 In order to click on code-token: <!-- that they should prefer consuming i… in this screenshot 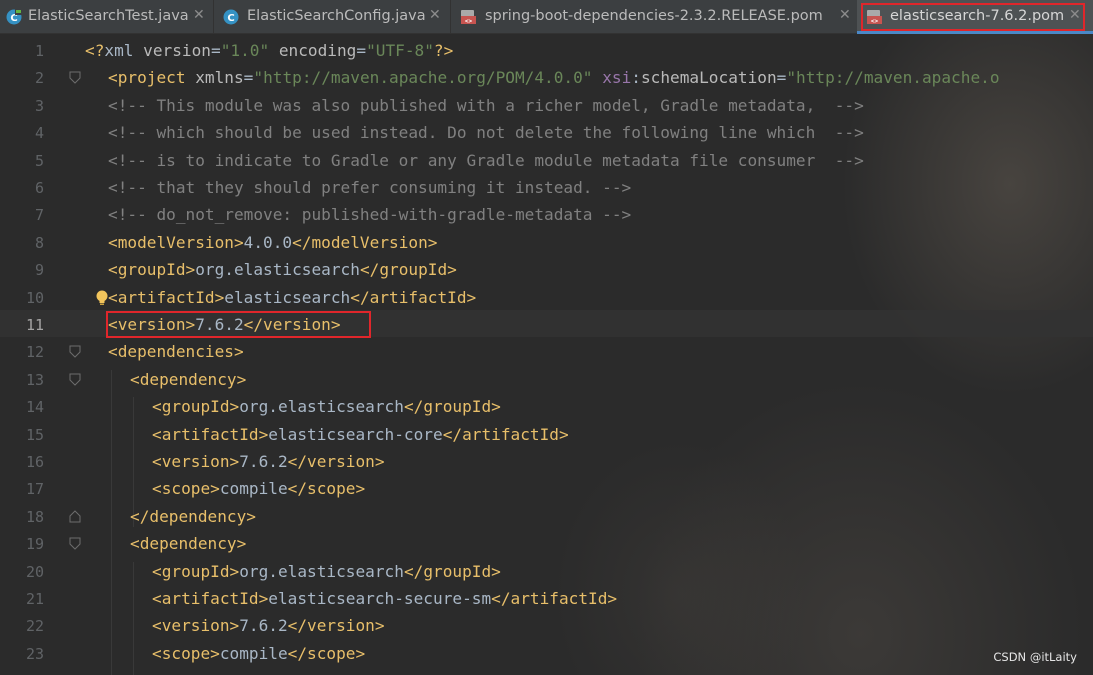, I will do `click(370, 187)`.